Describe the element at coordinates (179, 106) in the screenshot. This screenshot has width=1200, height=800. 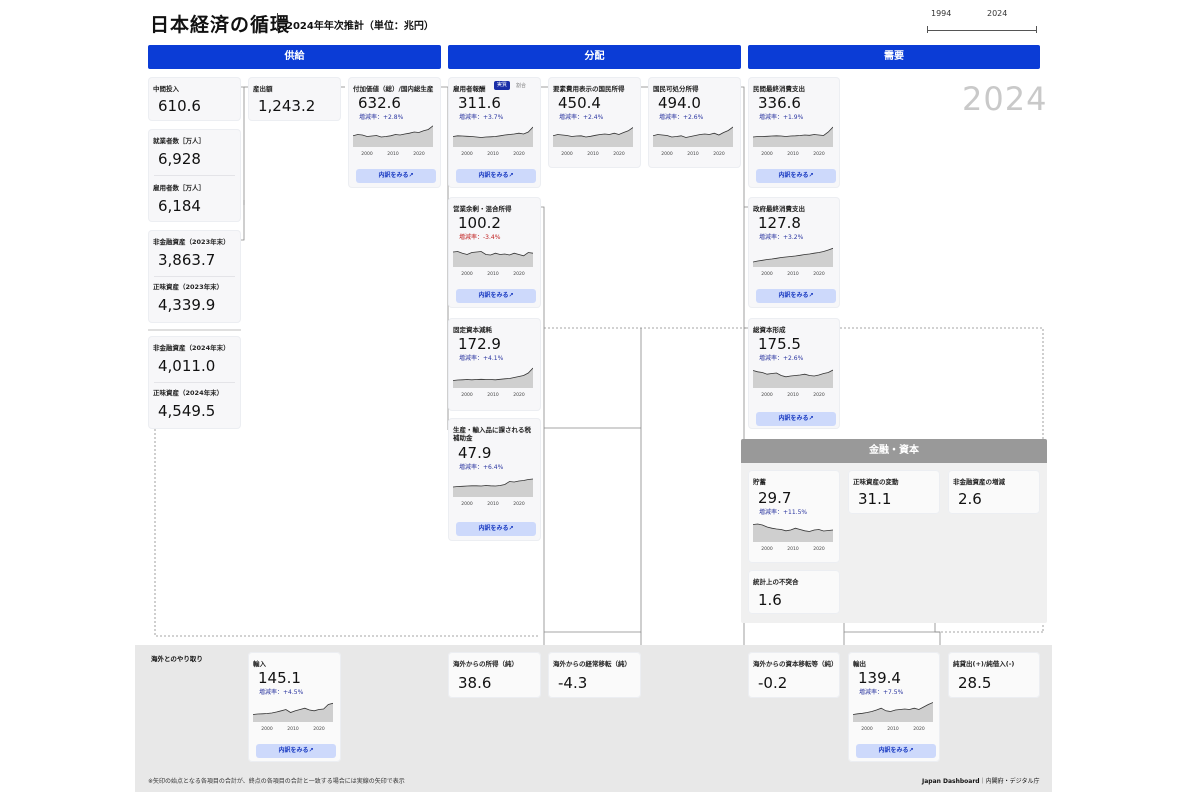
I see `card-value: 610.6` at that location.